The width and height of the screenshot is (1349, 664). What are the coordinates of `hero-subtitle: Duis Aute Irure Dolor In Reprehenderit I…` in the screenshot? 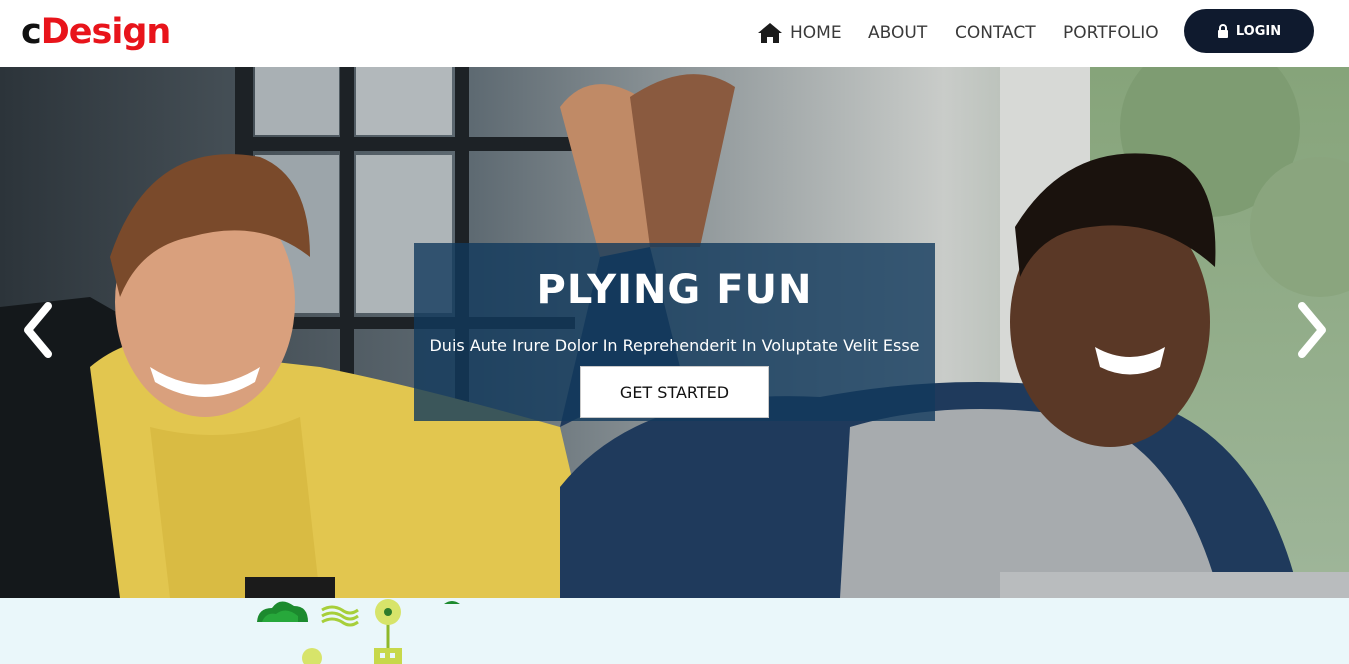 It's located at (674, 345).